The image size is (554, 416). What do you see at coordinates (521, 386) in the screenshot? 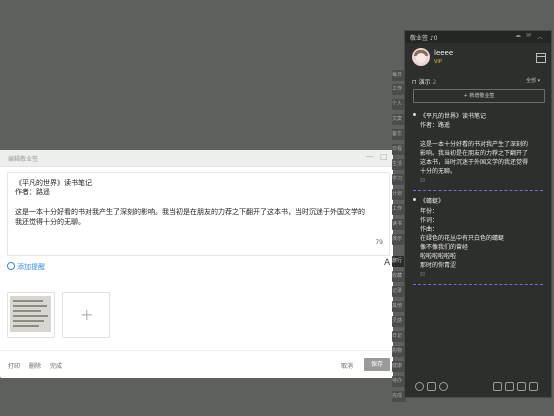
I see `layout-icon` at bounding box center [521, 386].